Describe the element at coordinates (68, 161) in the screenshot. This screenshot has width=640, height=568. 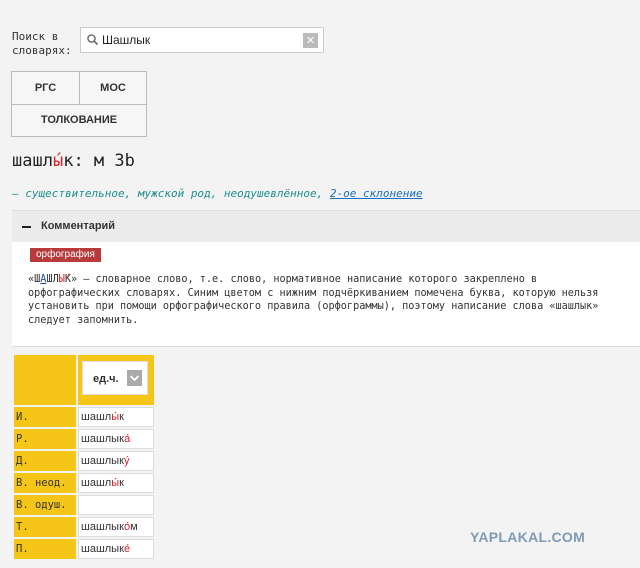
I see `headword-ending: к` at that location.